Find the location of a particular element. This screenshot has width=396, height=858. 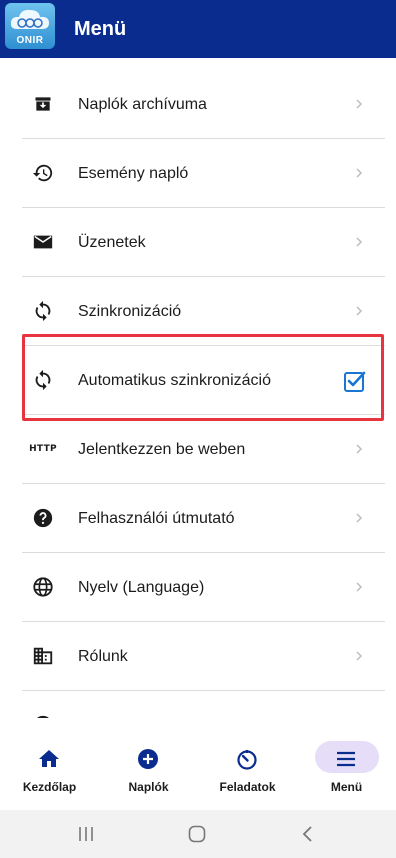

app-logo: ONIR is located at coordinates (30, 26).